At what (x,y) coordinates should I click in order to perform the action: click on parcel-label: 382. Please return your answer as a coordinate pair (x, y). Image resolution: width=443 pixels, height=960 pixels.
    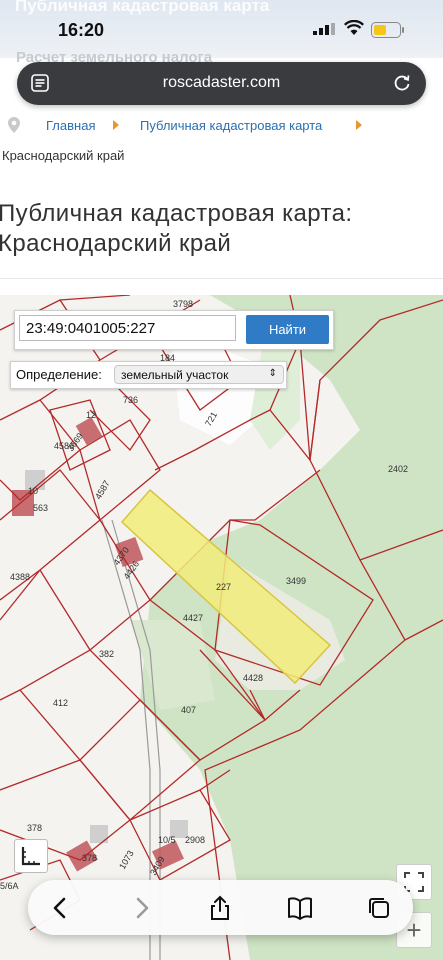
    Looking at the image, I should click on (106, 654).